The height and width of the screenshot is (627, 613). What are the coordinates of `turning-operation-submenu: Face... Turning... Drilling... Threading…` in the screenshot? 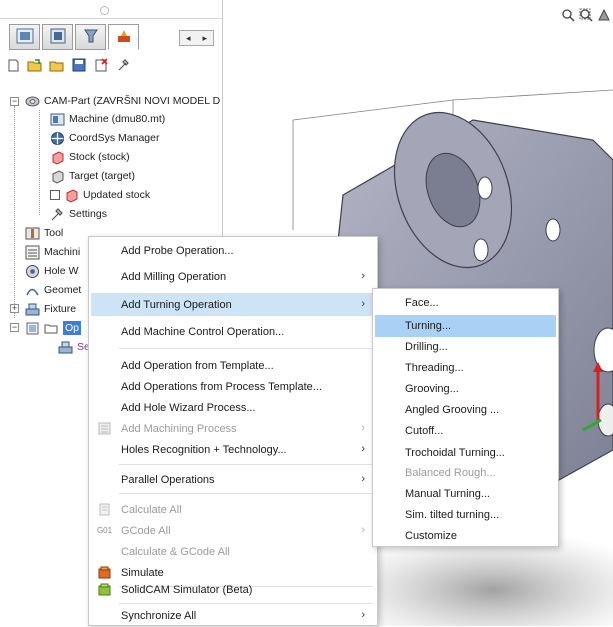 It's located at (465, 417).